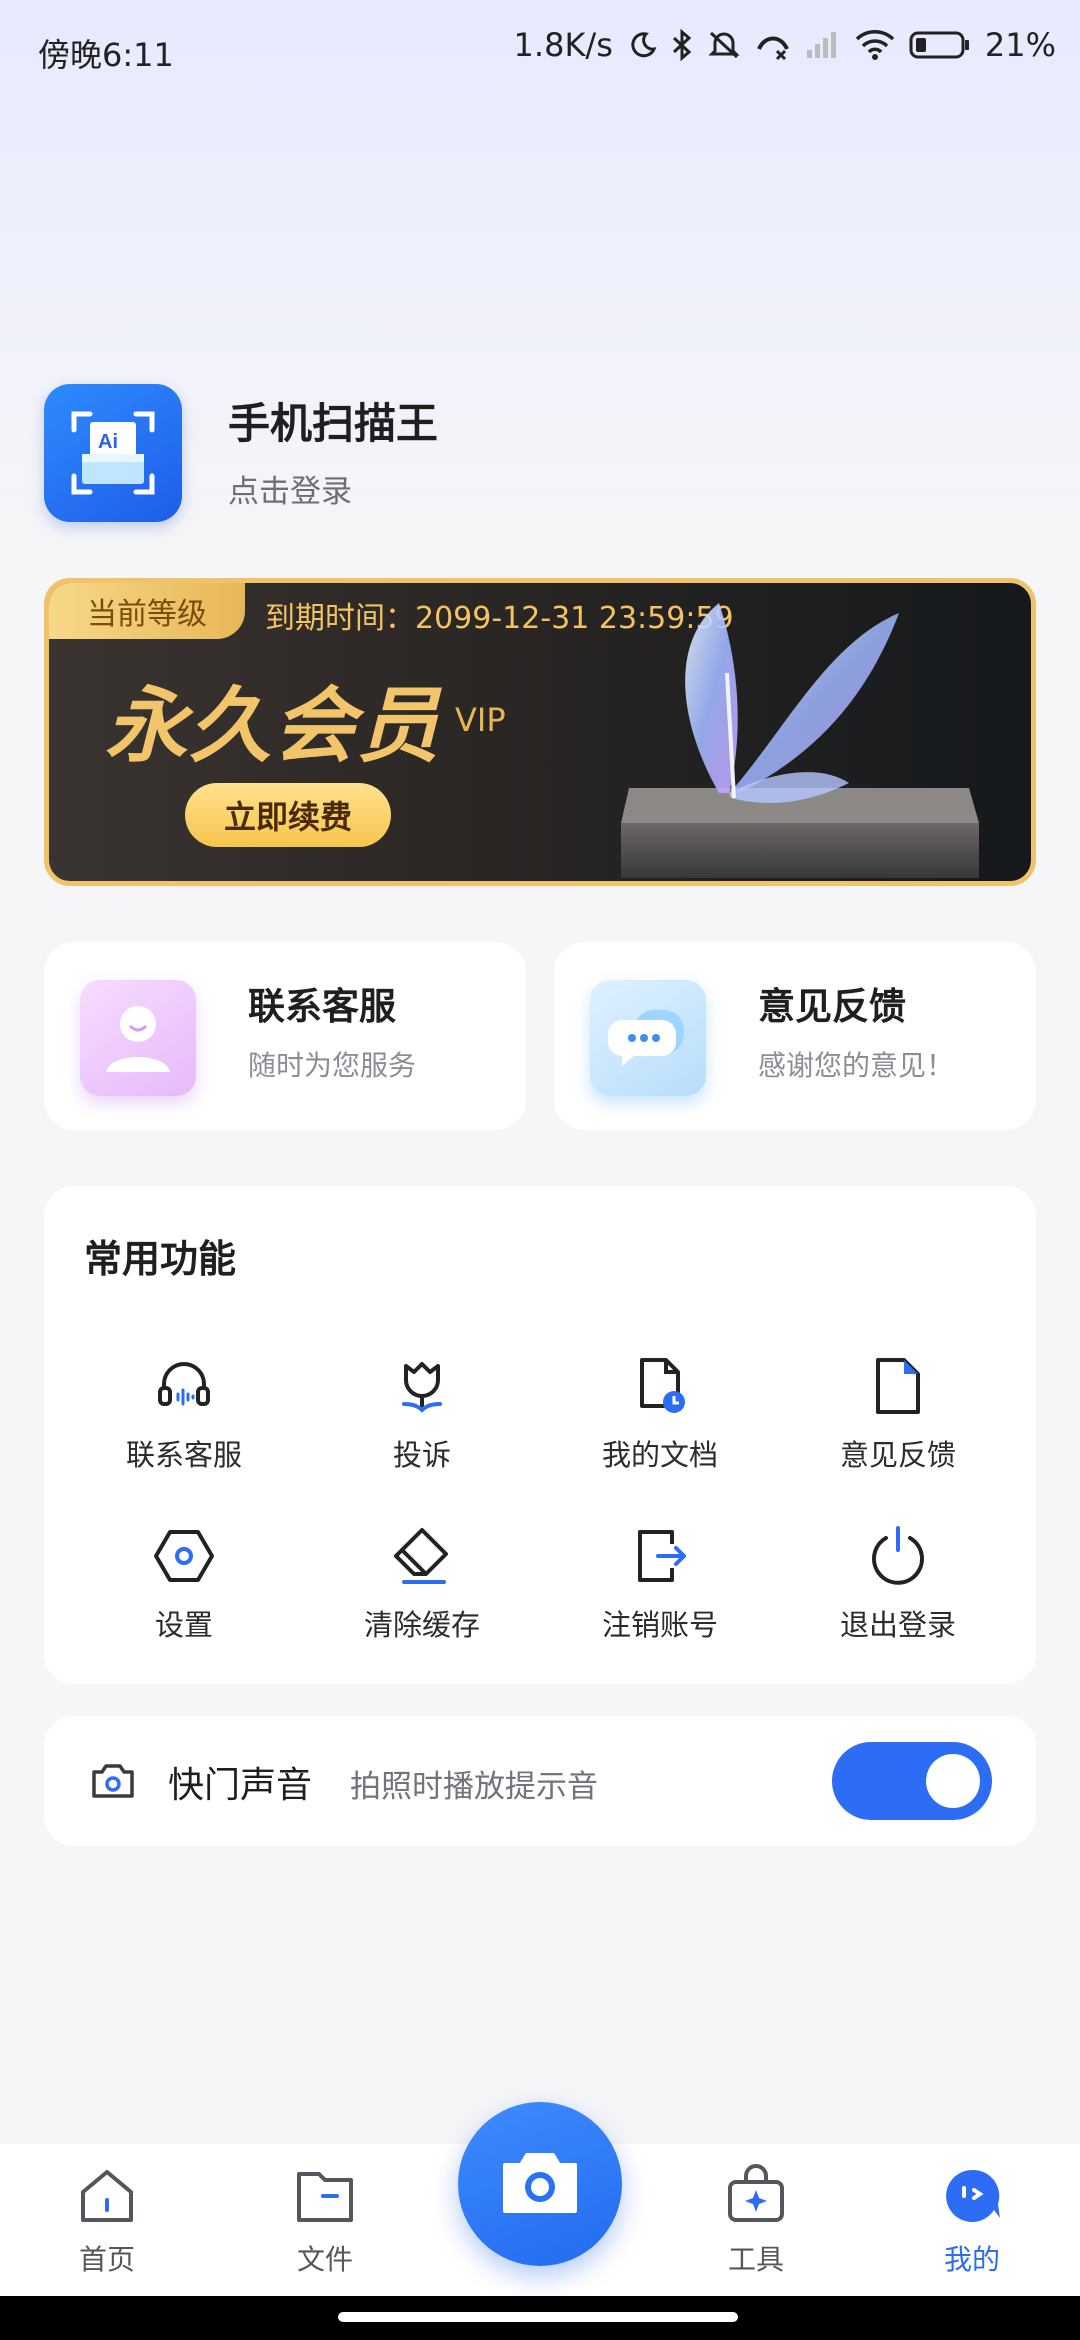 Image resolution: width=1080 pixels, height=2340 pixels. What do you see at coordinates (288, 815) in the screenshot?
I see `renew-button: 立即续费` at bounding box center [288, 815].